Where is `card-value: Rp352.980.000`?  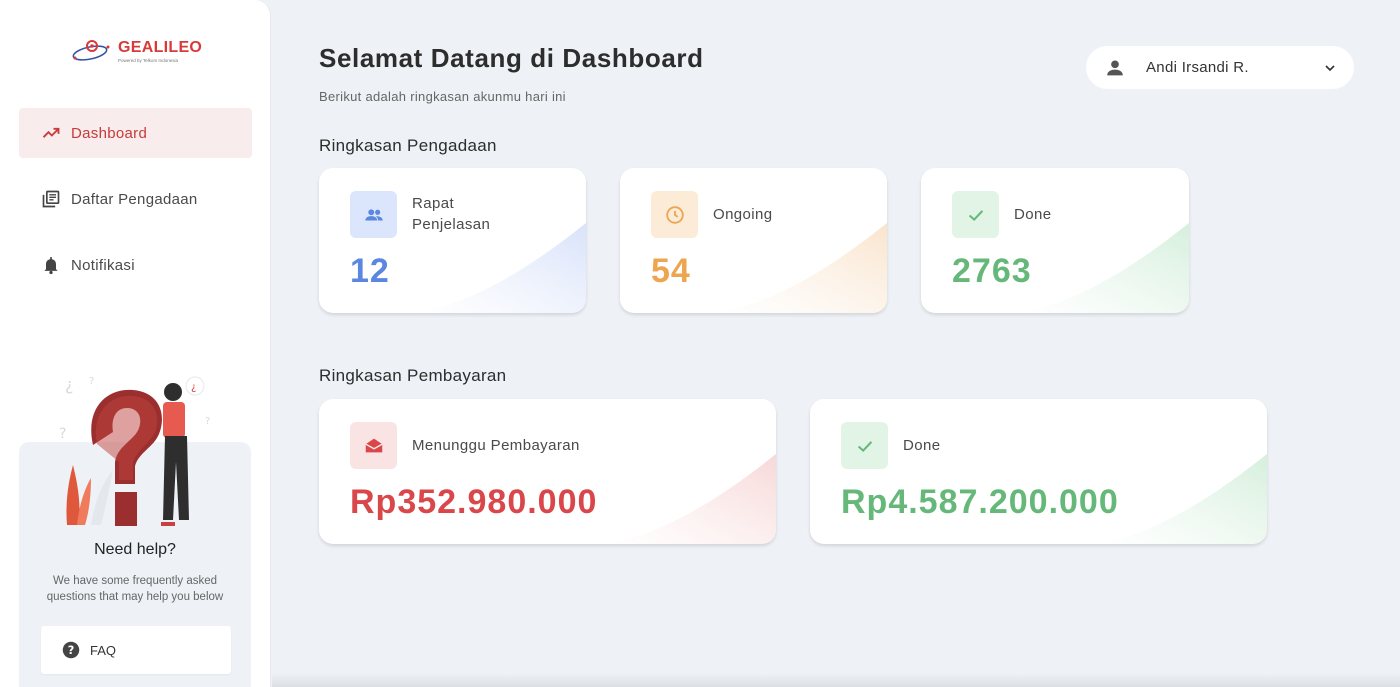 card-value: Rp352.980.000 is located at coordinates (474, 502).